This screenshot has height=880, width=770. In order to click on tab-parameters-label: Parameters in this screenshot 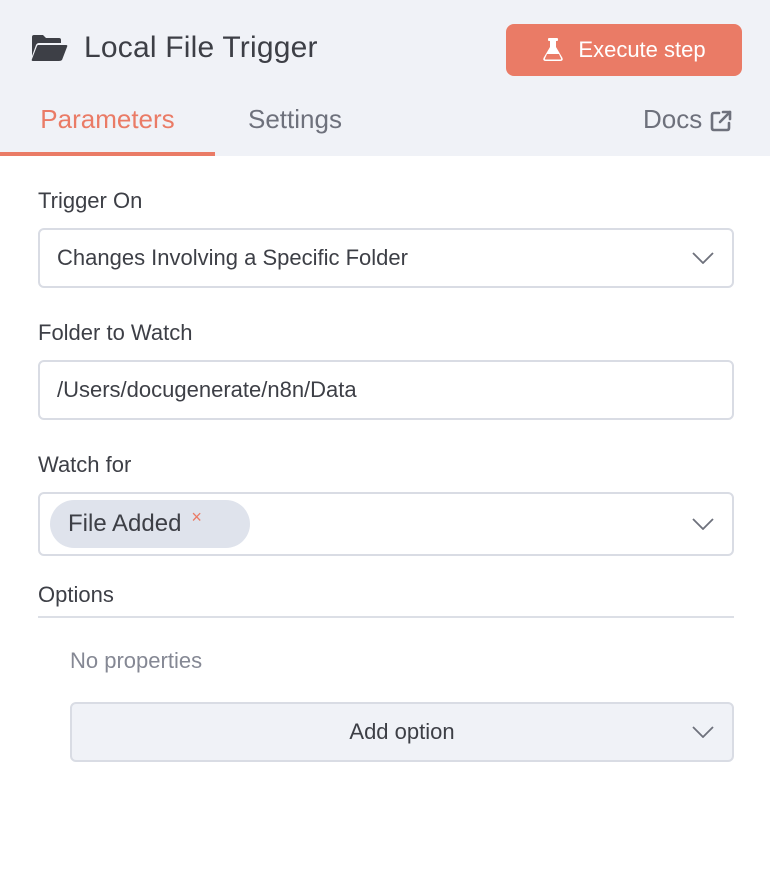, I will do `click(107, 119)`.